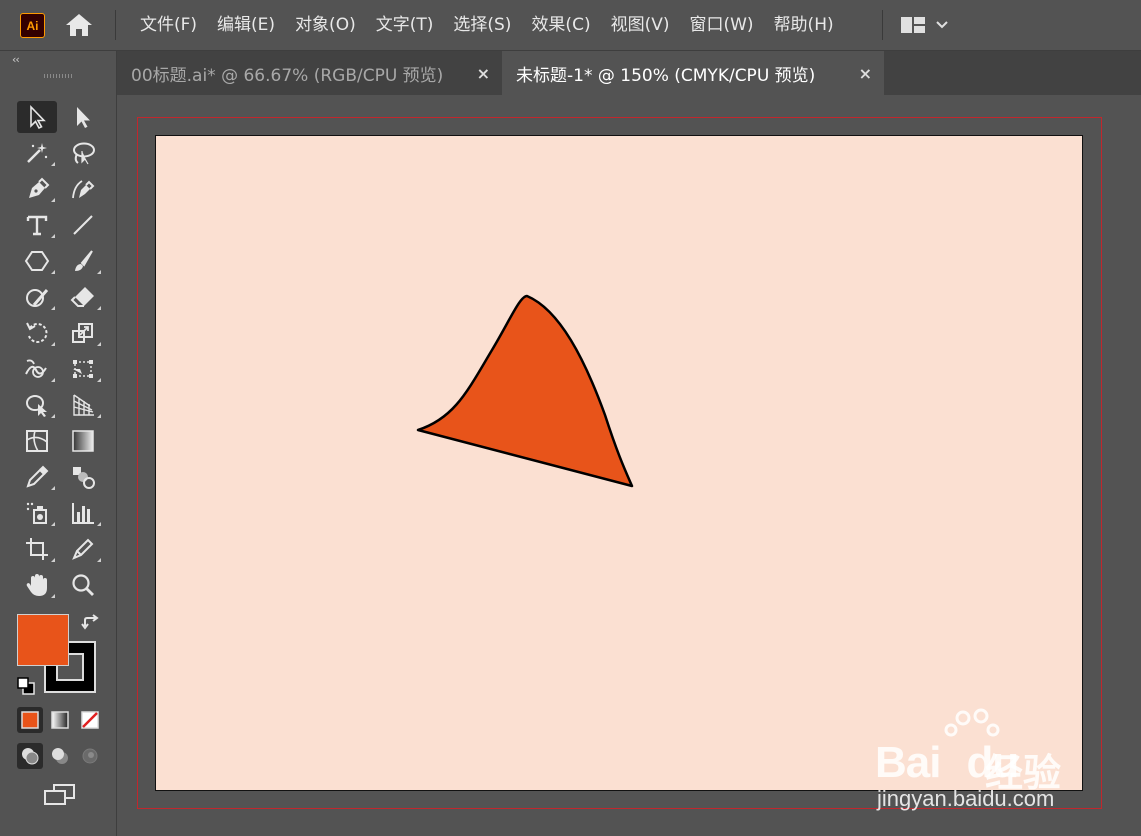 The image size is (1141, 836). I want to click on column-graph-tool, so click(83, 513).